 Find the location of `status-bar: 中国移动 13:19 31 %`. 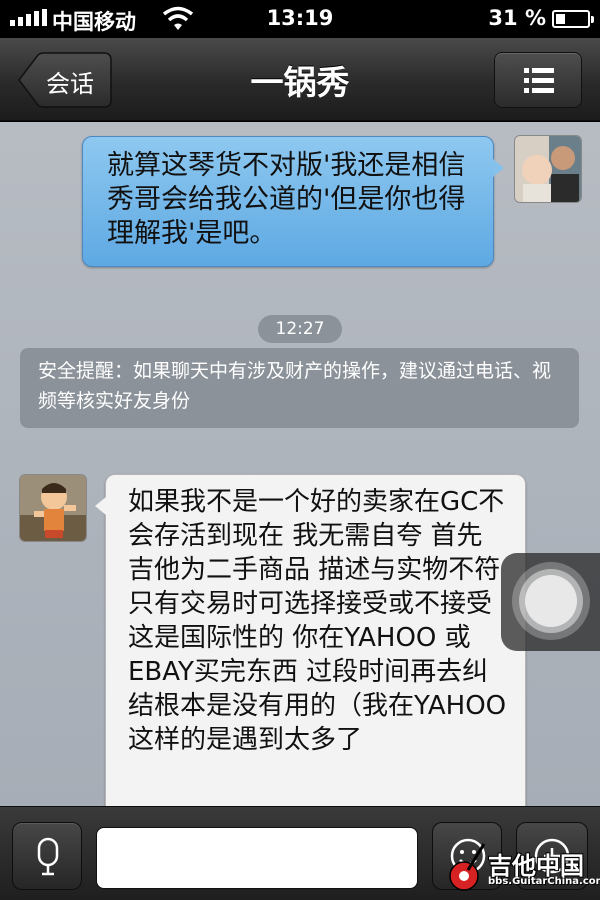

status-bar: 中国移动 13:19 31 % is located at coordinates (300, 19).